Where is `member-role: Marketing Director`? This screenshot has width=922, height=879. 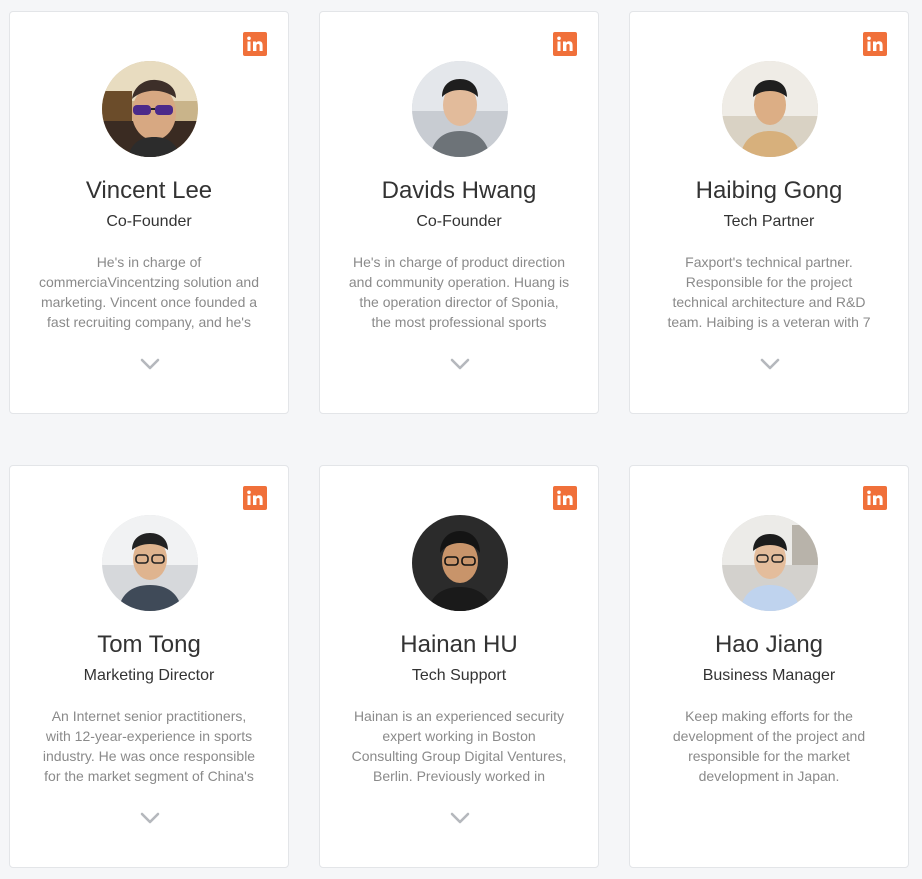 member-role: Marketing Director is located at coordinates (149, 675).